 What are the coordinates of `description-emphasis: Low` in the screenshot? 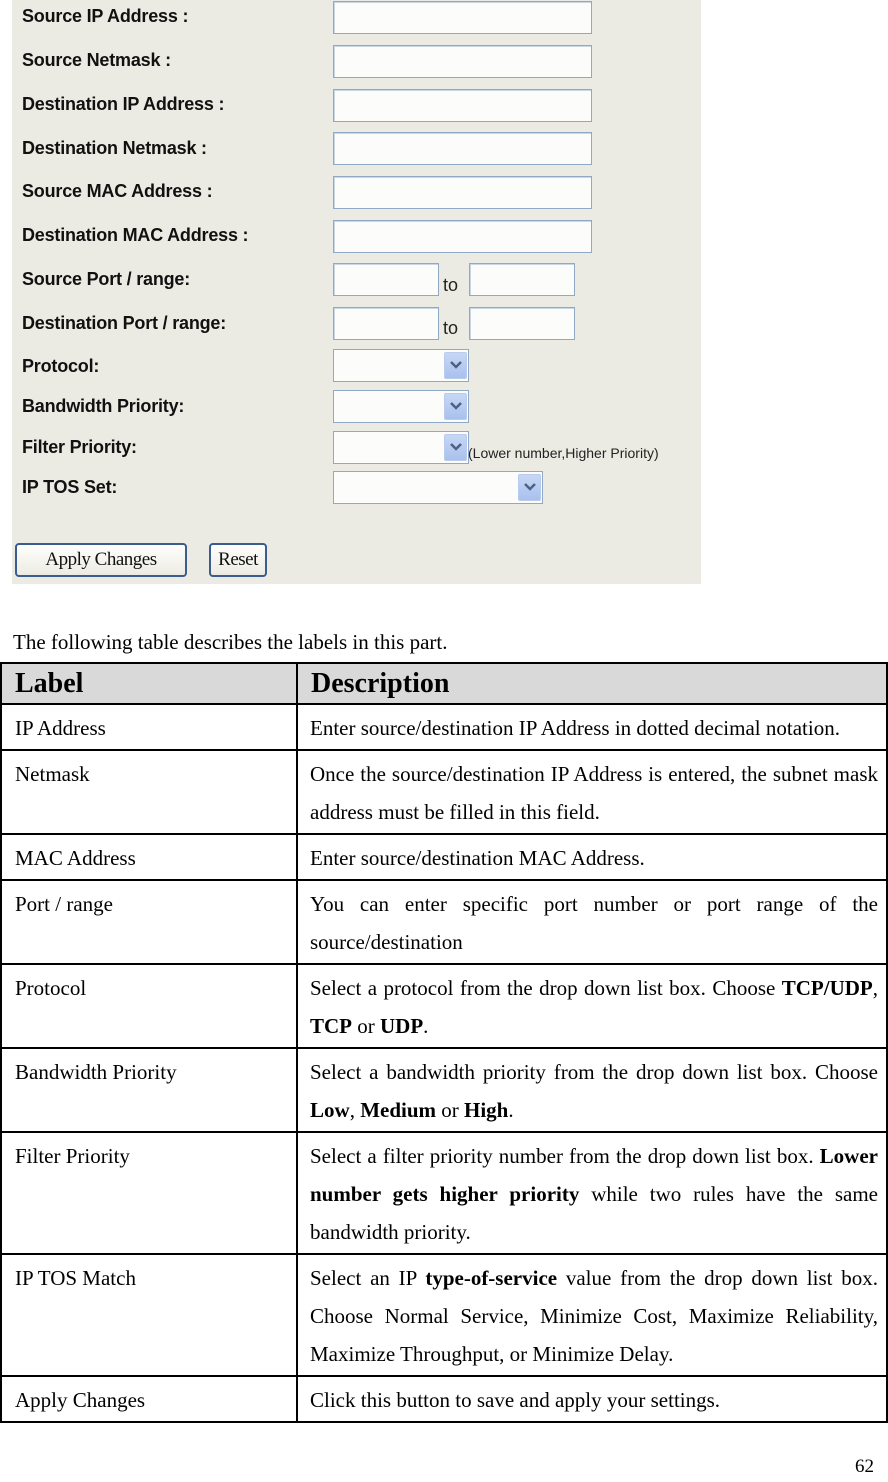 It's located at (330, 1110).